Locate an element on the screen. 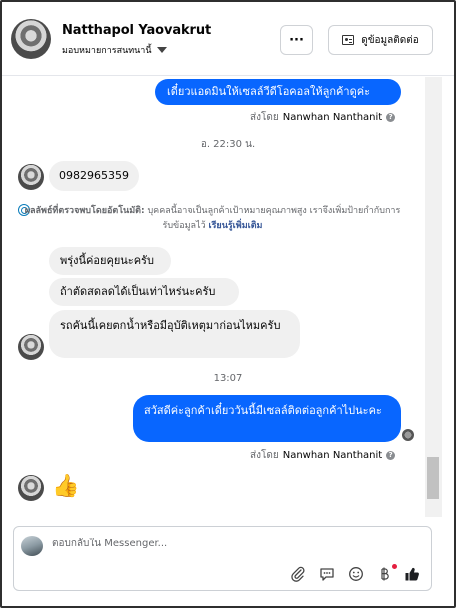 The width and height of the screenshot is (456, 608). incoming-message: 0982965359 is located at coordinates (94, 176).